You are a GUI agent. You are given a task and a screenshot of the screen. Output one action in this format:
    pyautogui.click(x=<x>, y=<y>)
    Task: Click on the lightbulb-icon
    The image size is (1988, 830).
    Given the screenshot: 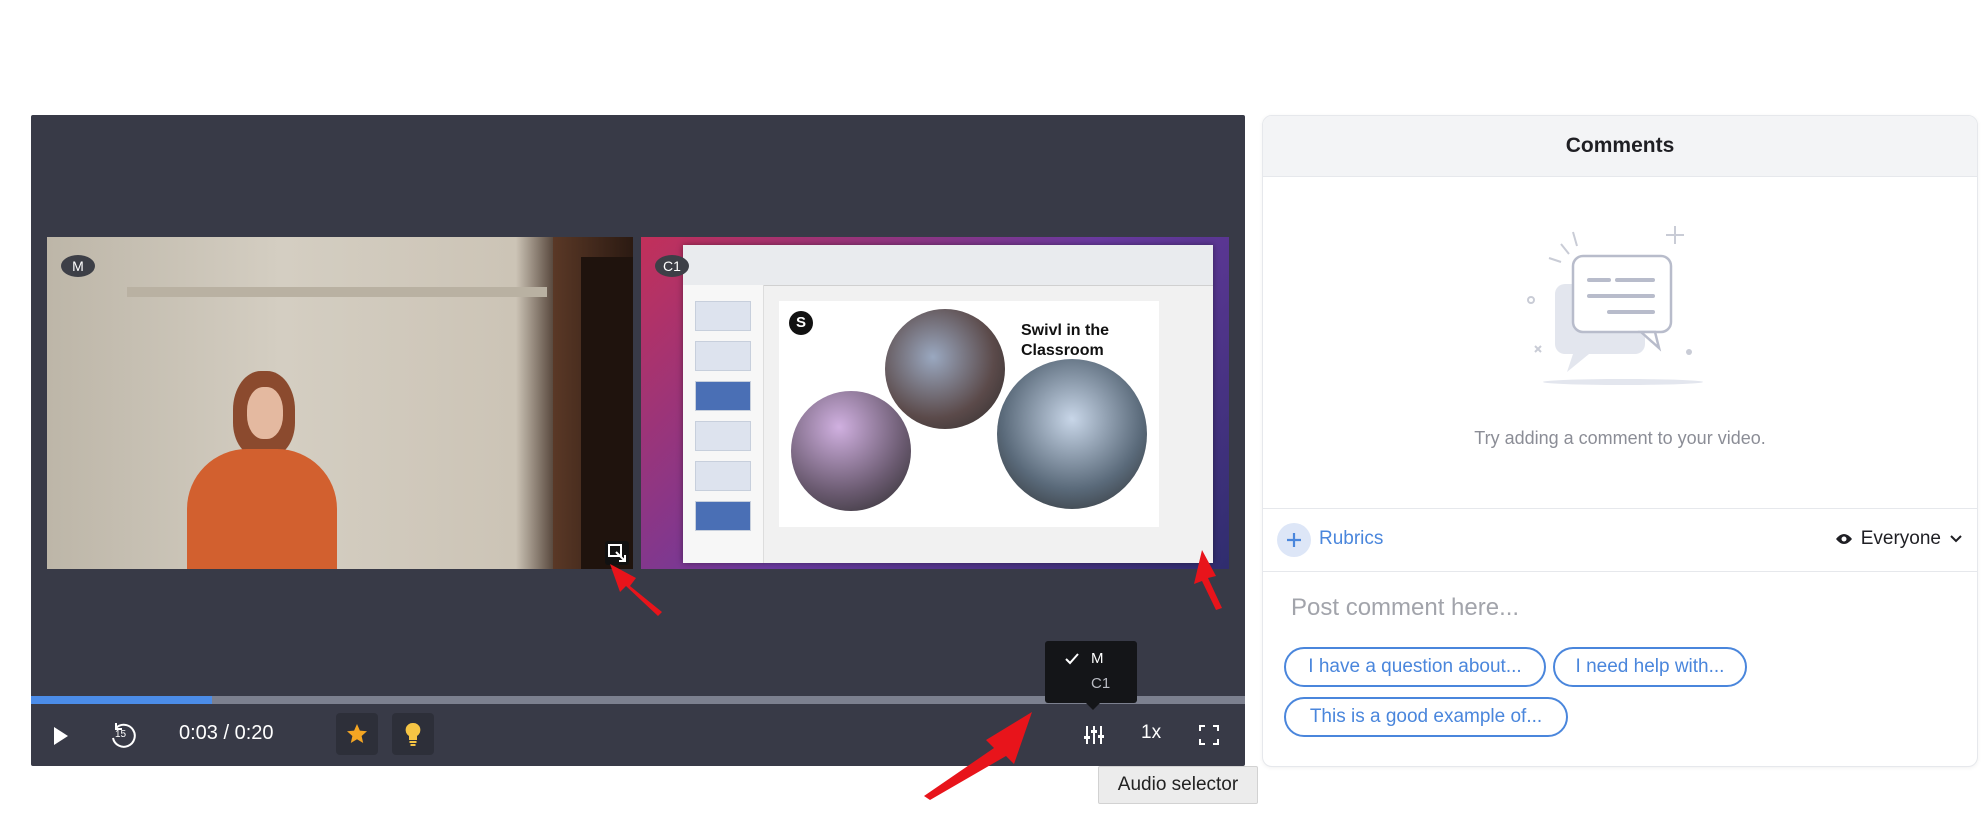 What is the action you would take?
    pyautogui.click(x=413, y=734)
    